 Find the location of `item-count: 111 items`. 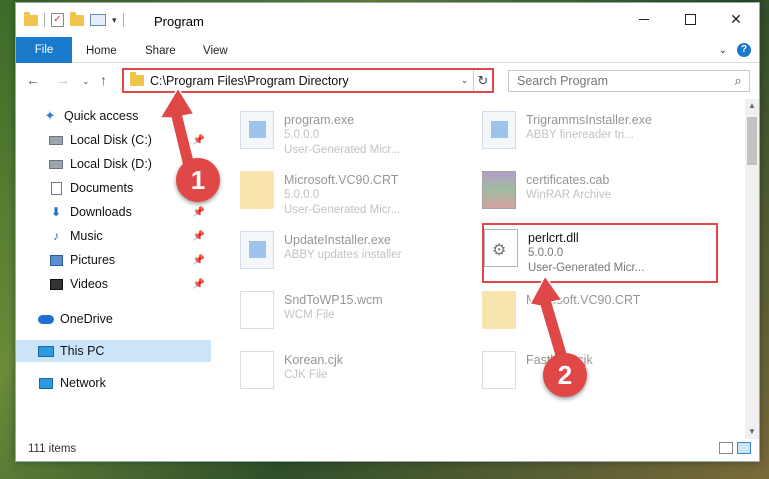

item-count: 111 items is located at coordinates (52, 449).